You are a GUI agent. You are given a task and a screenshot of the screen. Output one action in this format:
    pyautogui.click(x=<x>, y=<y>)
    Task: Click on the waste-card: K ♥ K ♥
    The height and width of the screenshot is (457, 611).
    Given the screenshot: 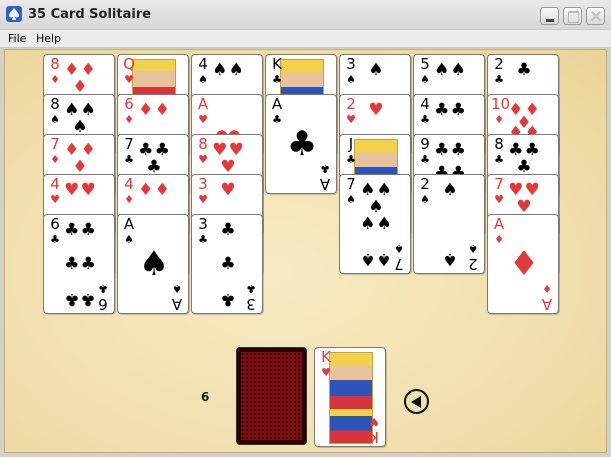 What is the action you would take?
    pyautogui.click(x=350, y=397)
    